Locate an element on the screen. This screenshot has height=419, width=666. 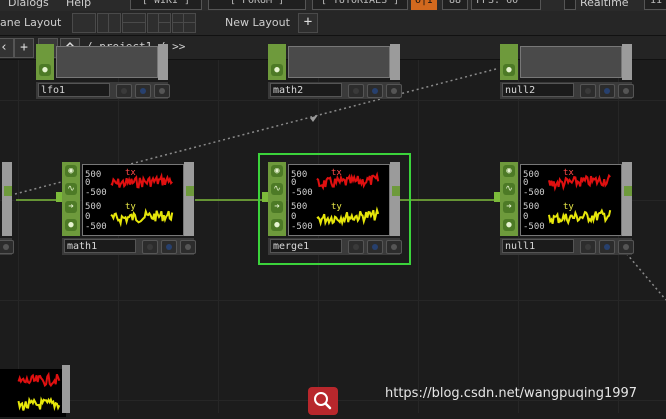
channel-viewer is located at coordinates (33, 393).